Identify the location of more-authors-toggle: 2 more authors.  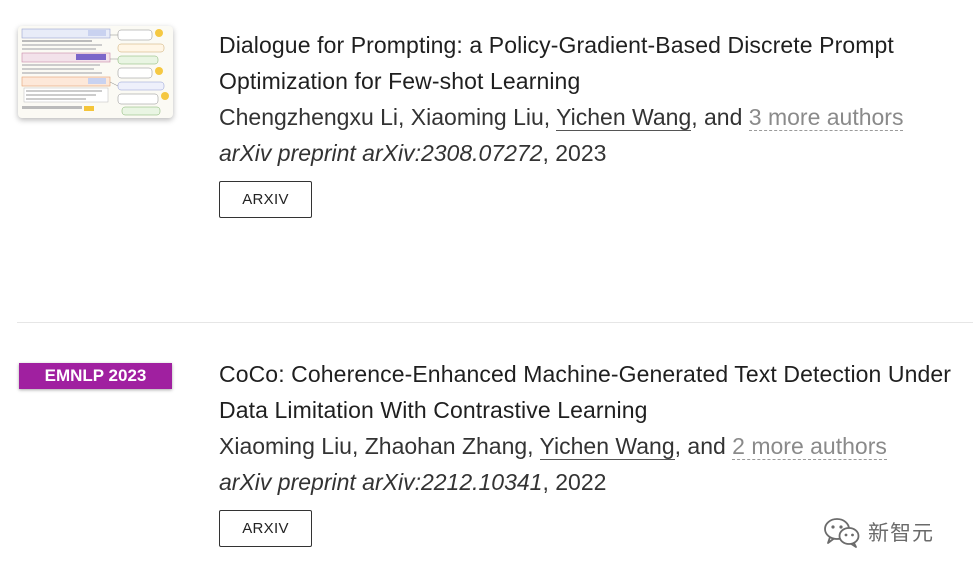
(809, 446).